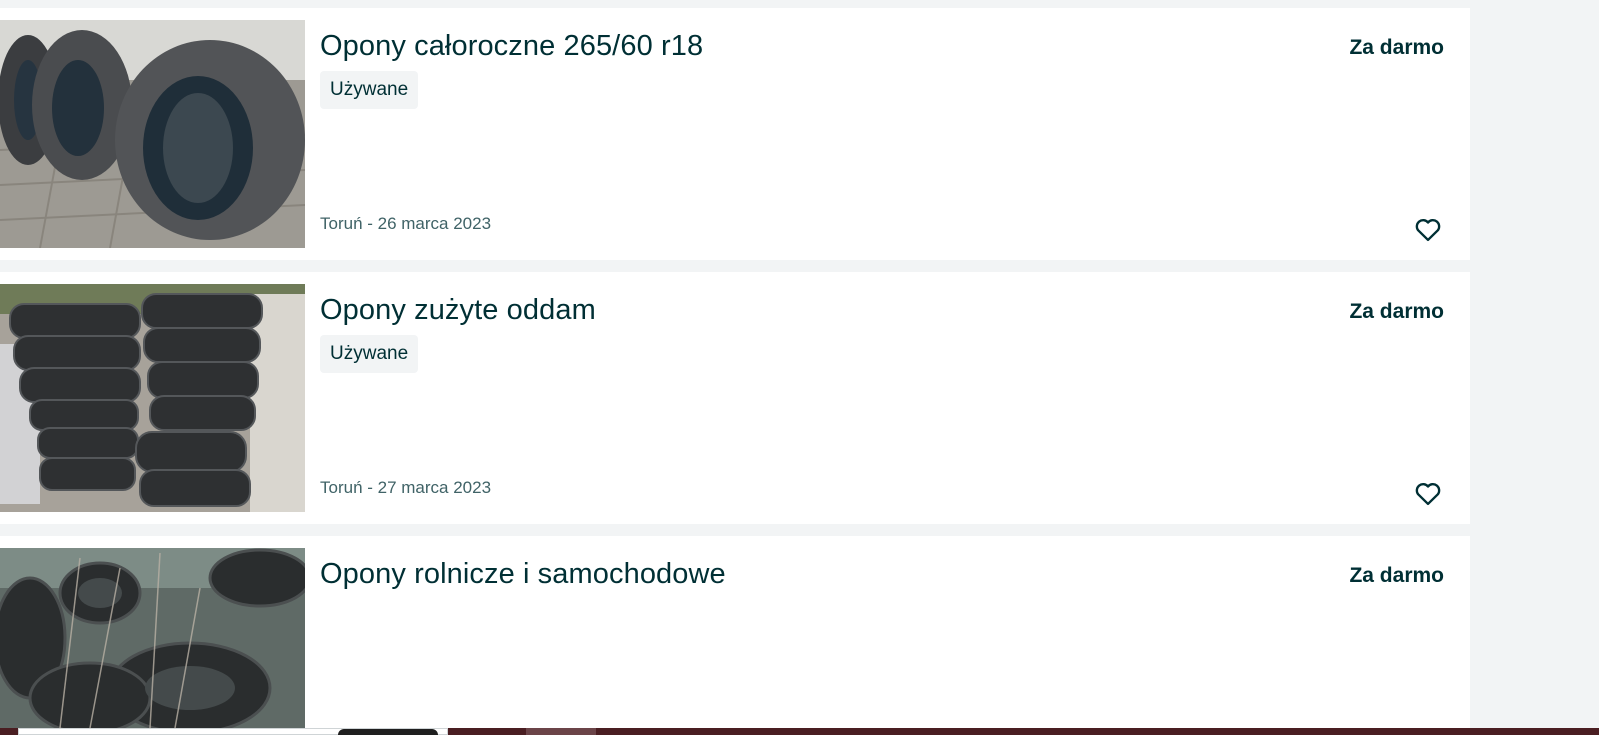 The height and width of the screenshot is (735, 1599). Describe the element at coordinates (458, 310) in the screenshot. I see `listing-title: Opony zużyte oddam` at that location.